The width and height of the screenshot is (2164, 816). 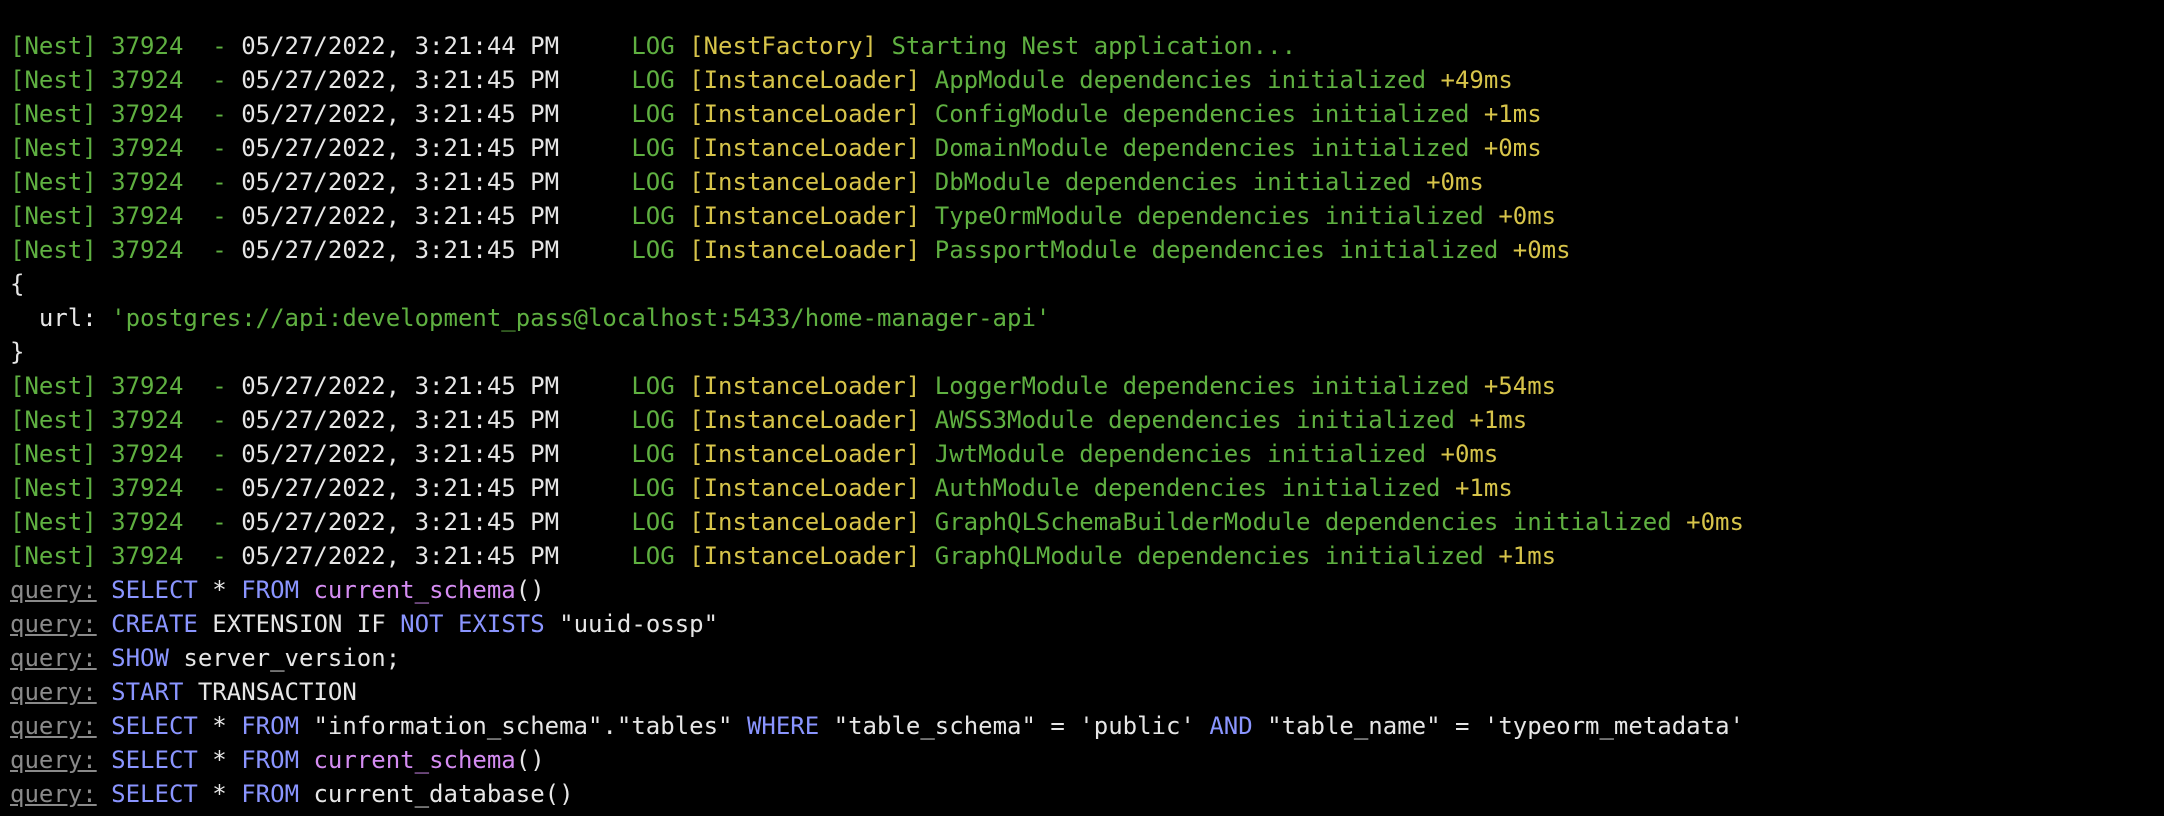 What do you see at coordinates (299, 624) in the screenshot?
I see `query-token: EXTENSION IF` at bounding box center [299, 624].